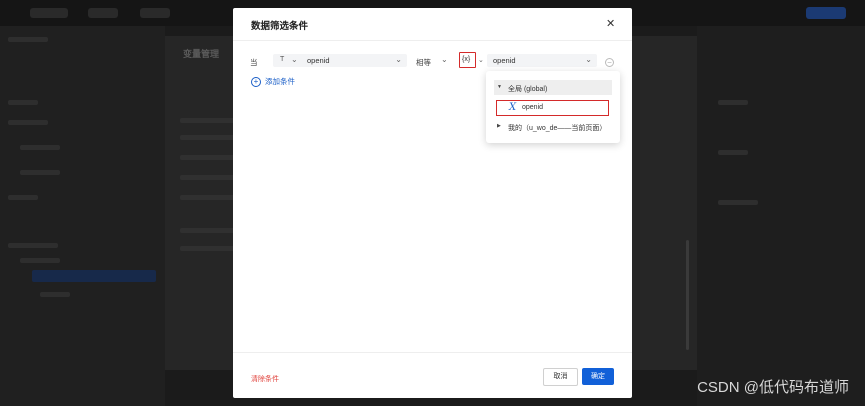 The width and height of the screenshot is (865, 406). Describe the element at coordinates (553, 87) in the screenshot. I see `dropdown-group-global: ▼ 全局 (global)` at that location.